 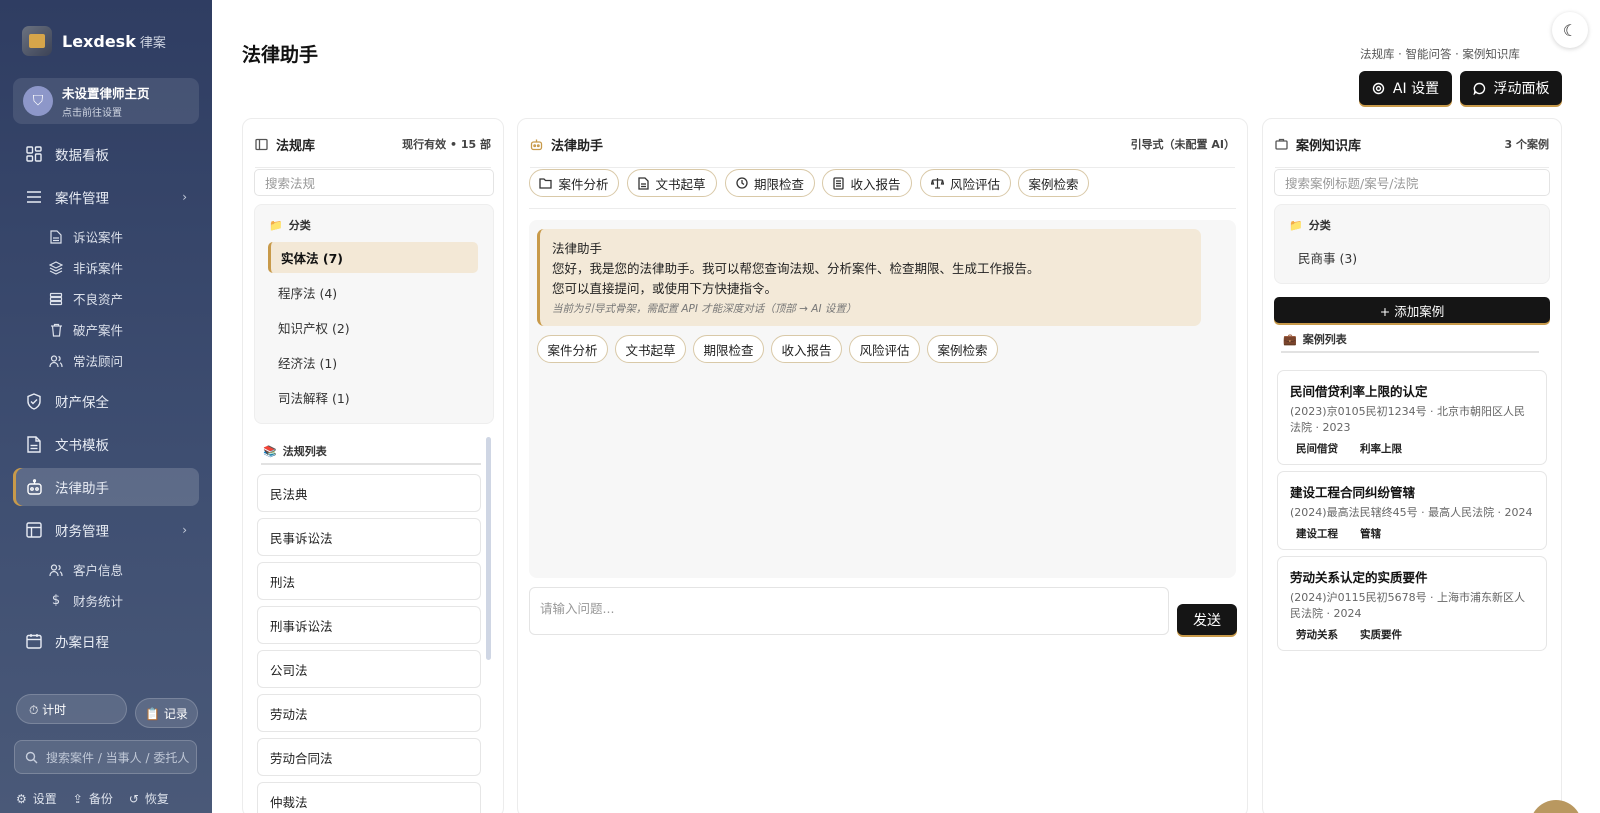 I want to click on case-meta: (2024)最高法民辖终45号 · 最高人民法院 · 2024, so click(x=1411, y=512).